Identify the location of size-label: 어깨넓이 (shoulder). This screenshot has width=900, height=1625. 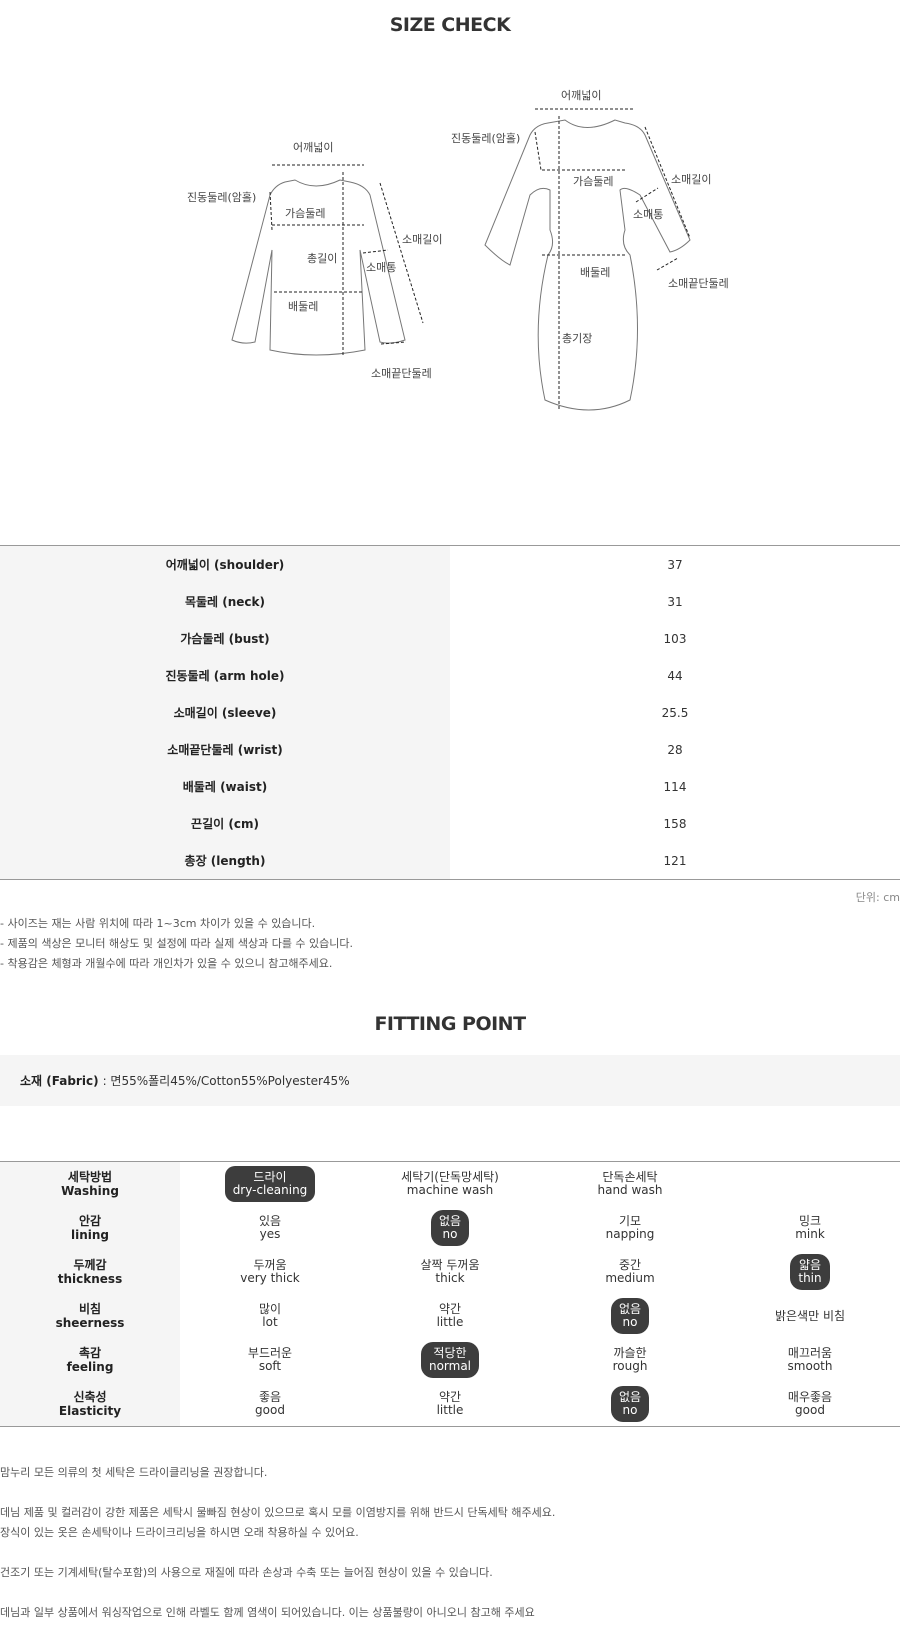
(225, 564).